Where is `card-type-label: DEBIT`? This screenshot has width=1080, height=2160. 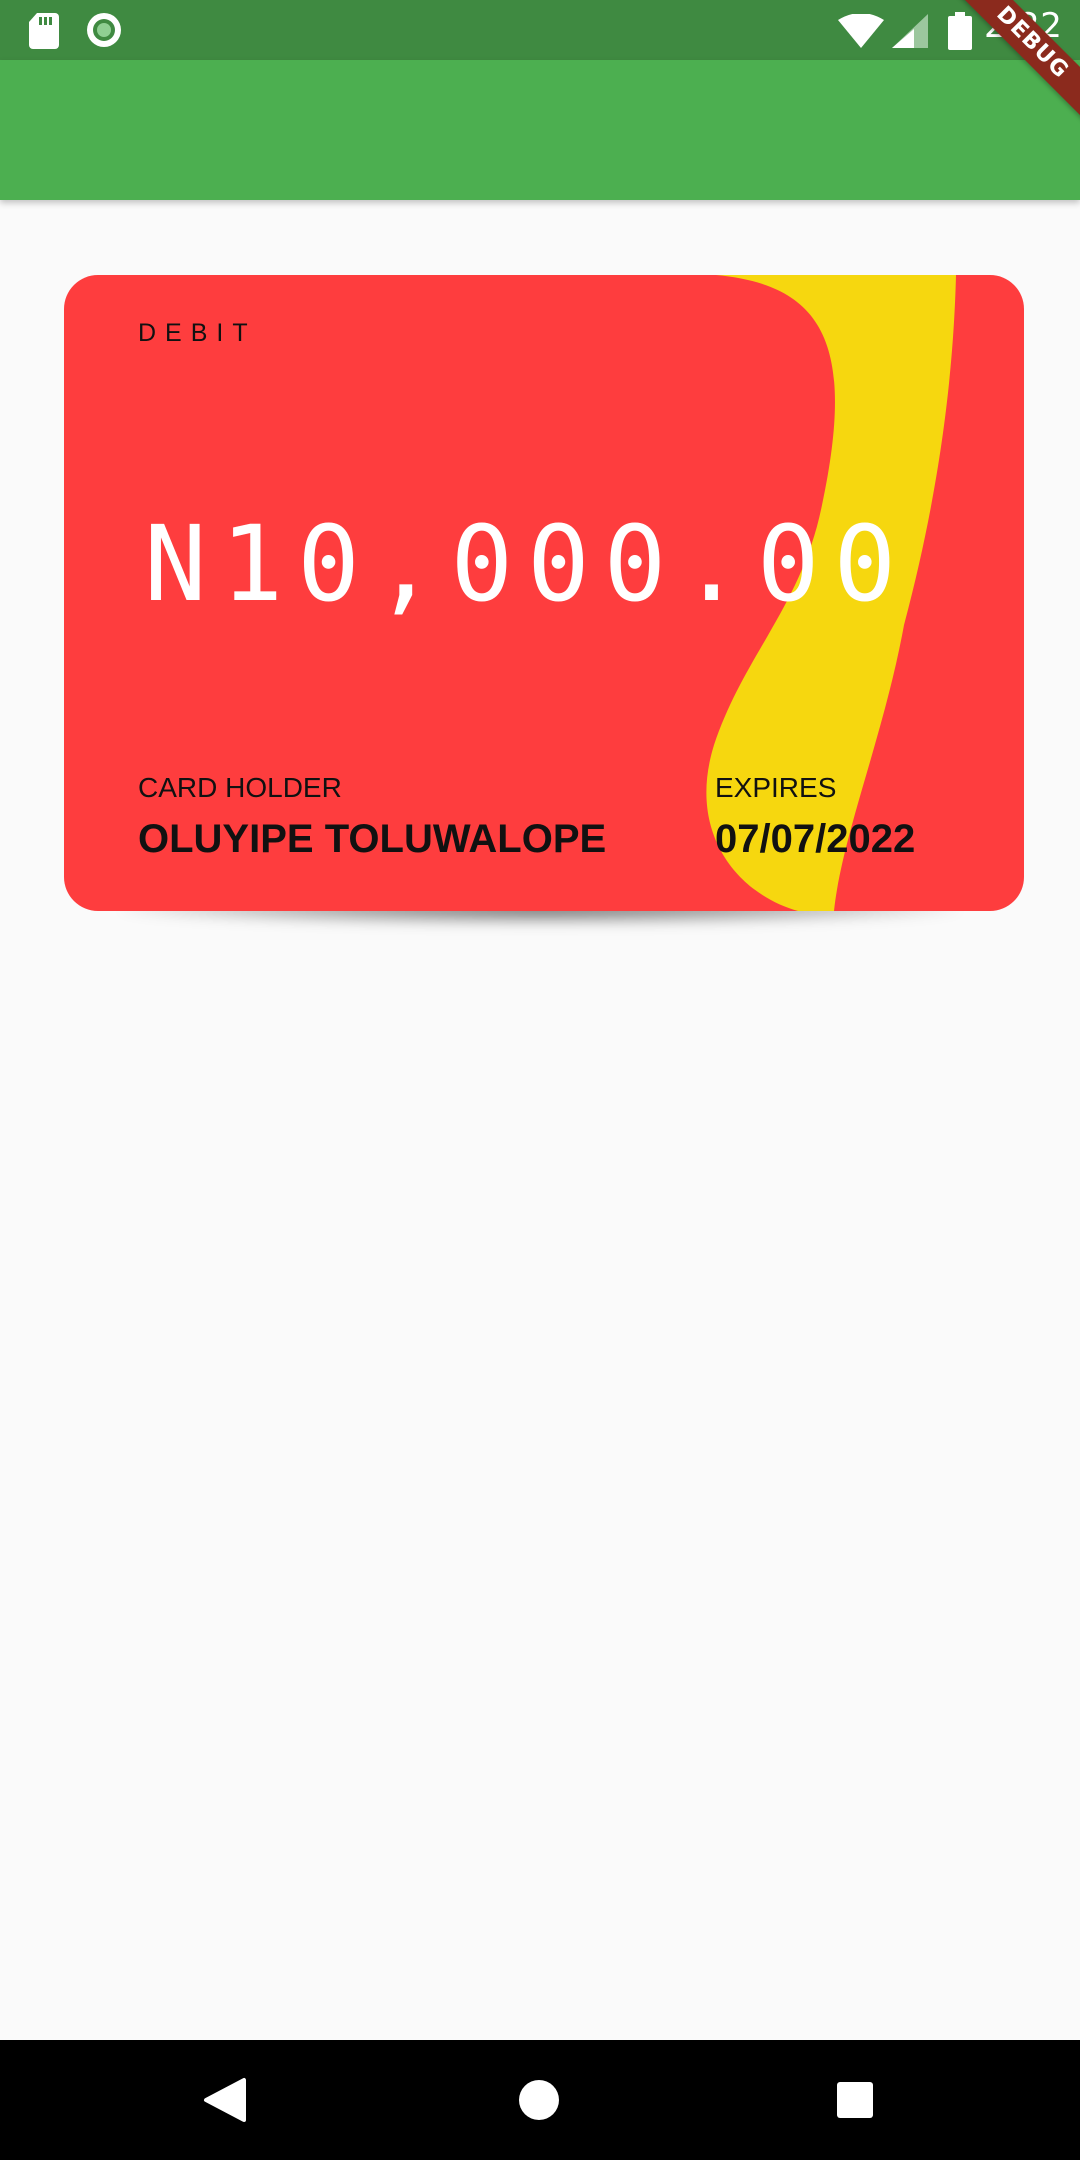 card-type-label: DEBIT is located at coordinates (197, 333).